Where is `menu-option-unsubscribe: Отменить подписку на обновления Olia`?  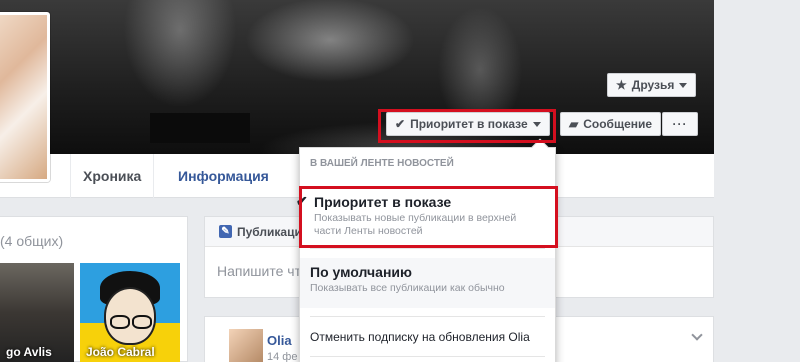
menu-option-unsubscribe: Отменить подписку на обновления Olia is located at coordinates (420, 337).